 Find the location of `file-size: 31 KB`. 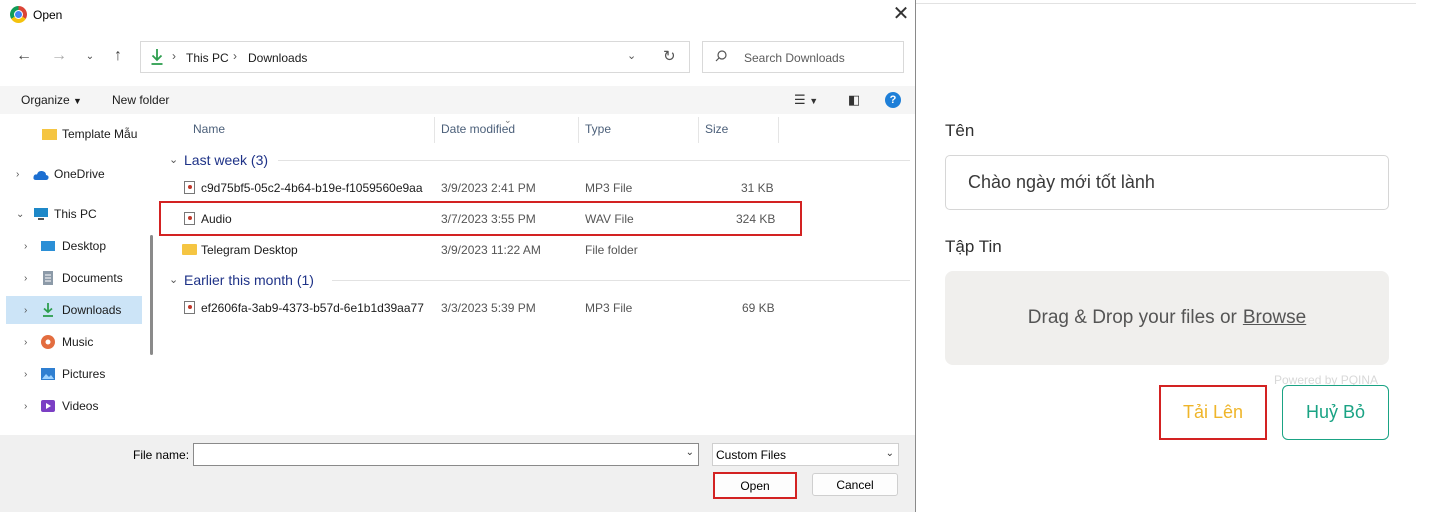

file-size: 31 KB is located at coordinates (757, 188).